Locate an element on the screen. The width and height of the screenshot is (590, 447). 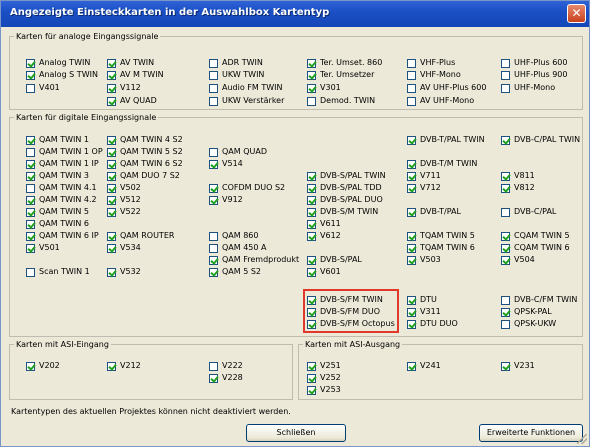
checkbox-v222: V222 is located at coordinates (226, 366).